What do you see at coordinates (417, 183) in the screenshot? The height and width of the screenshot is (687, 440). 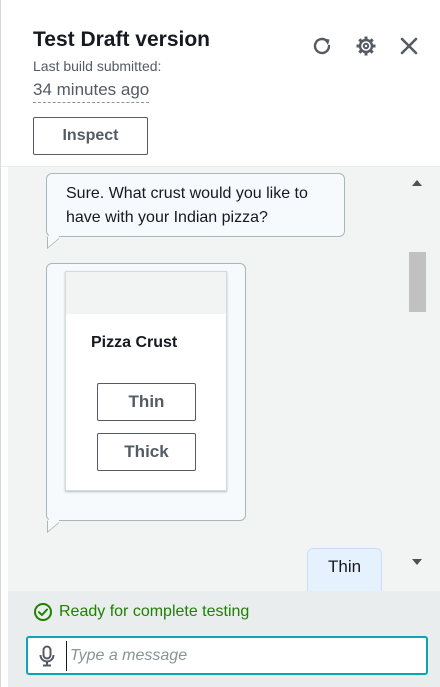 I see `scroll-up-arrow-icon` at bounding box center [417, 183].